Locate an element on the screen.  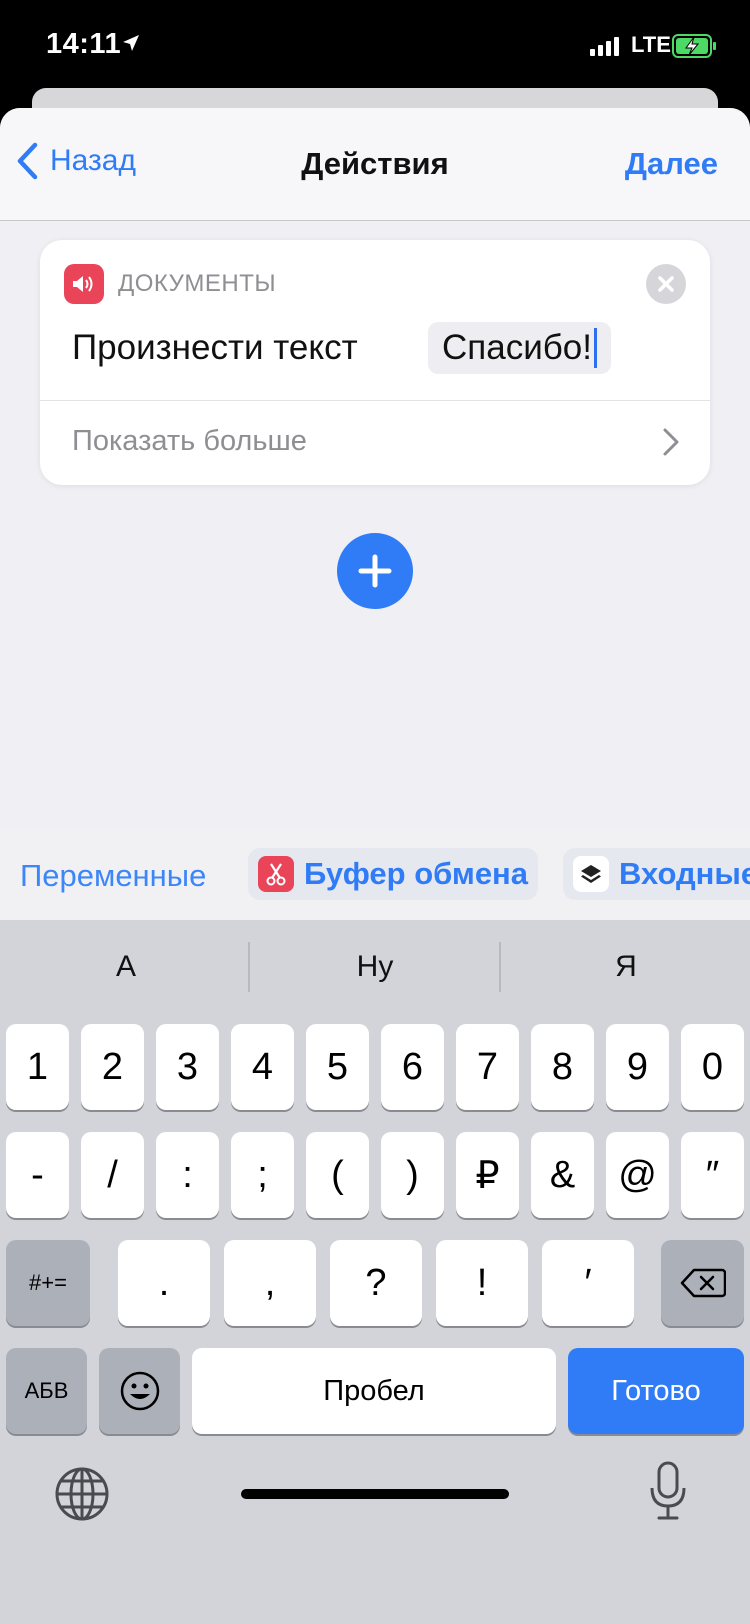
variables-bar: Переменные Буфер обмена Входные is located at coordinates (375, 874).